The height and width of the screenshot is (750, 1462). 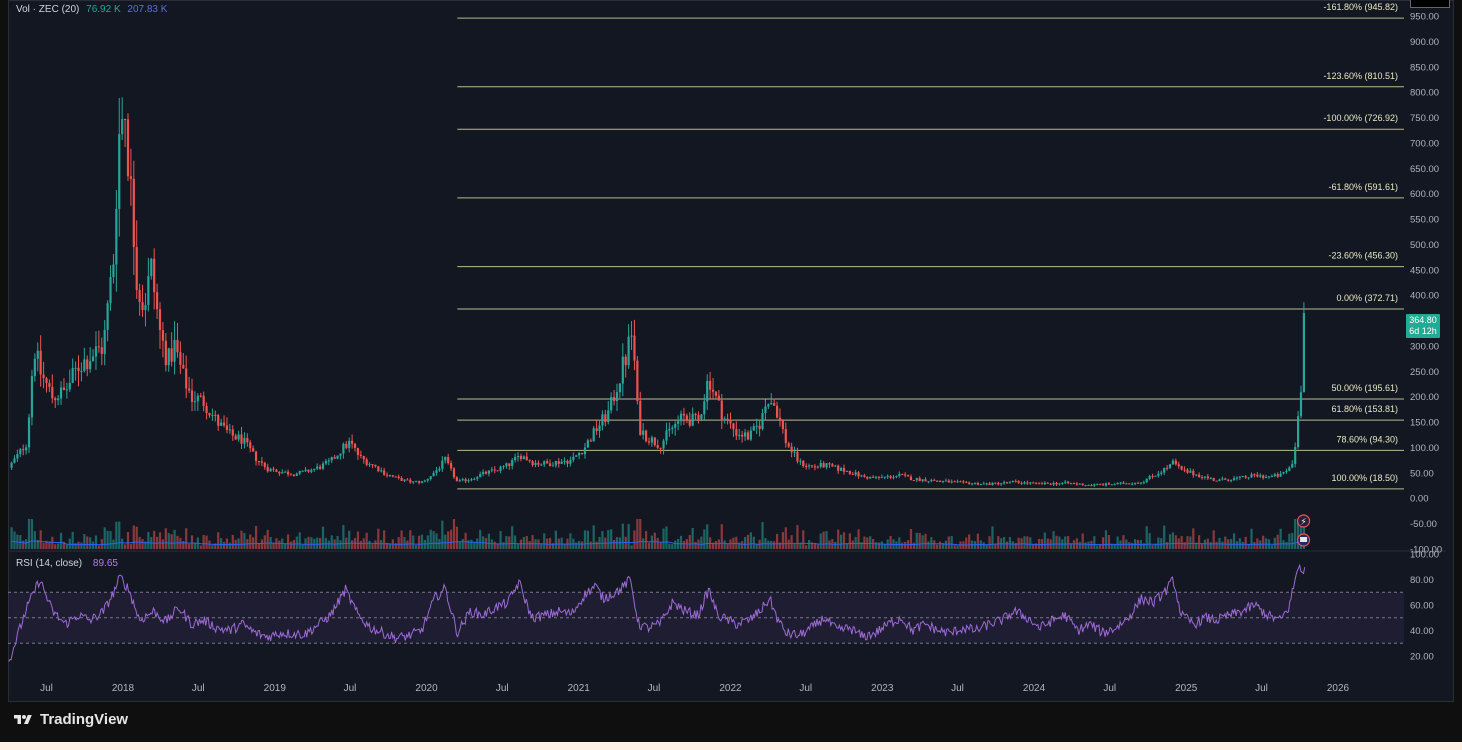 What do you see at coordinates (1423, 320) in the screenshot?
I see `last-price-value: 364.80` at bounding box center [1423, 320].